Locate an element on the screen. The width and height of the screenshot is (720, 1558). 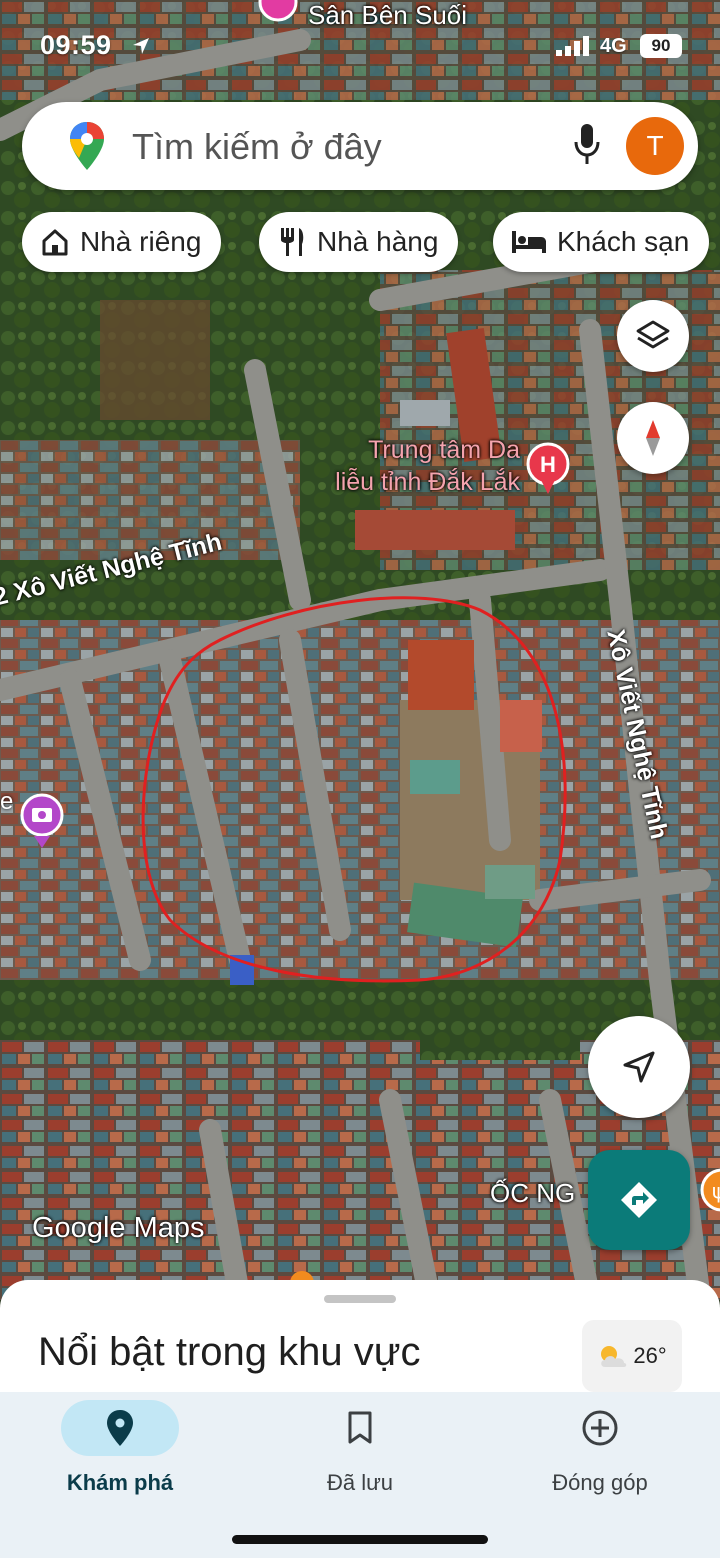
chip-hotel-label: Khách sạn is located at coordinates (623, 241).